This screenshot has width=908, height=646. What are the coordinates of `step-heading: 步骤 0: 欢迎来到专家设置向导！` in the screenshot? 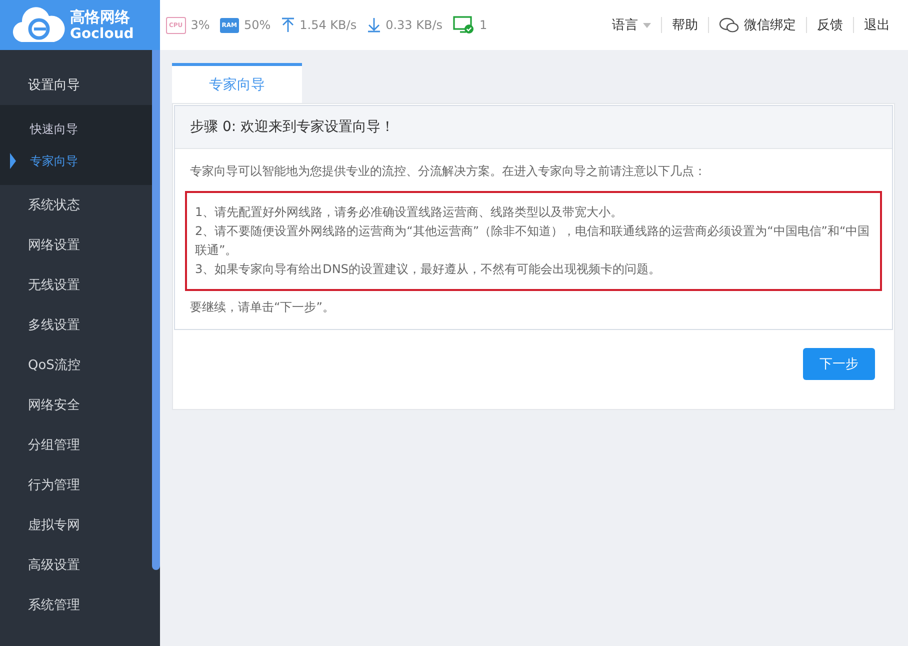 It's located at (533, 127).